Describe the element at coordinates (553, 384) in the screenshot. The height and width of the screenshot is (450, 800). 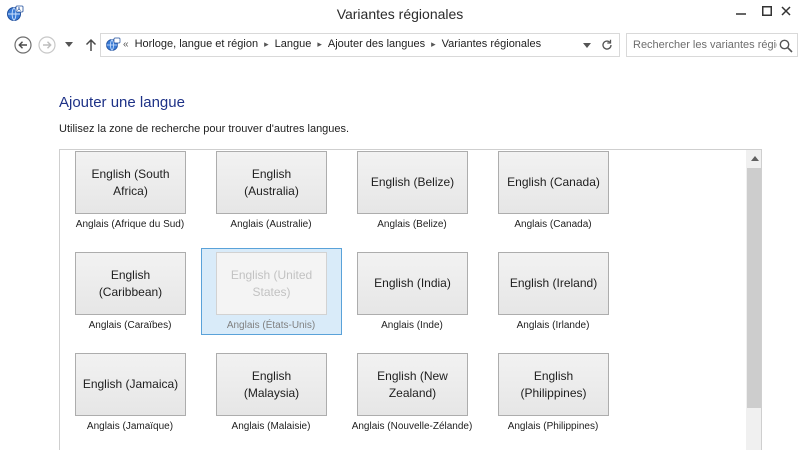
I see `language-button: English (Philippines)` at that location.